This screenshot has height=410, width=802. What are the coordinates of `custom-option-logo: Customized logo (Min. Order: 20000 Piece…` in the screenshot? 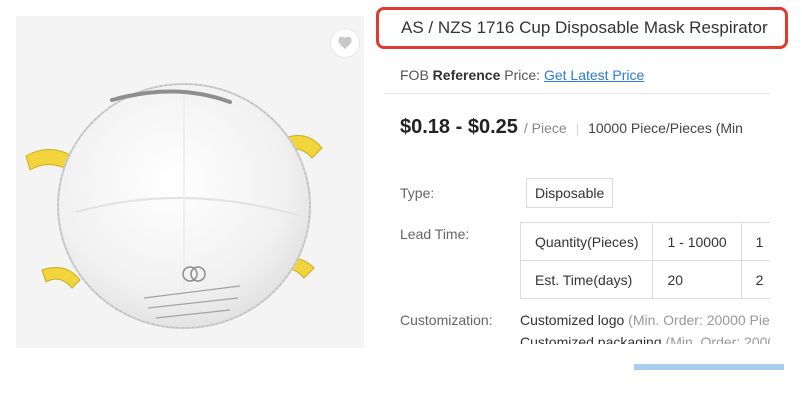 It's located at (645, 320).